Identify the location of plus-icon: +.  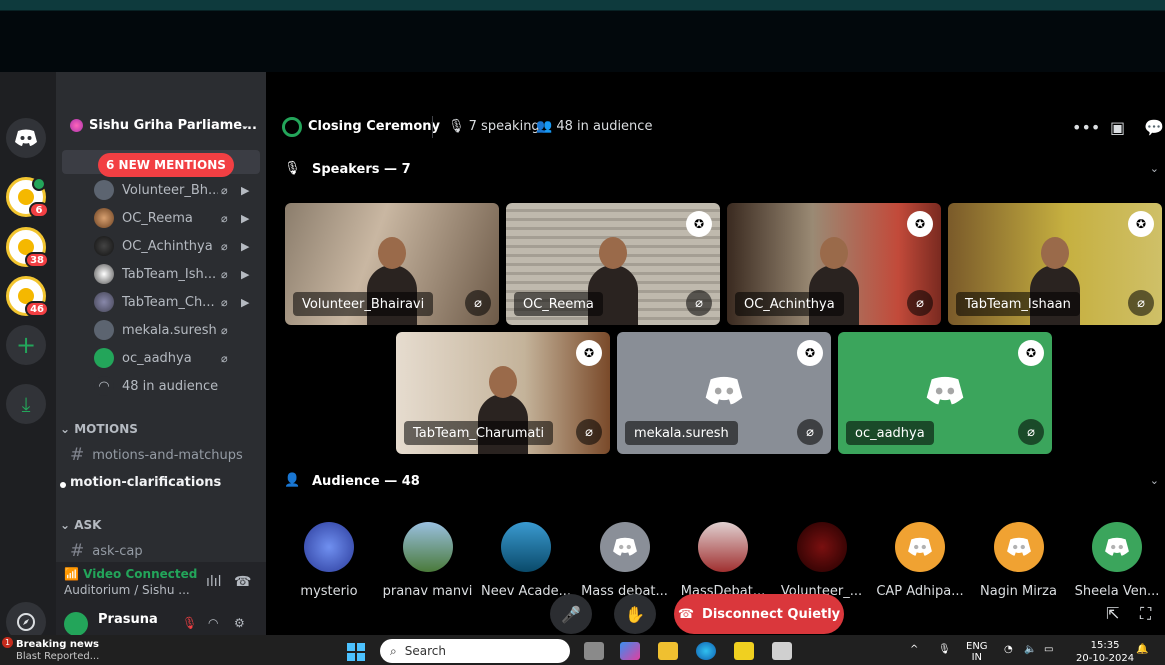
(26, 345).